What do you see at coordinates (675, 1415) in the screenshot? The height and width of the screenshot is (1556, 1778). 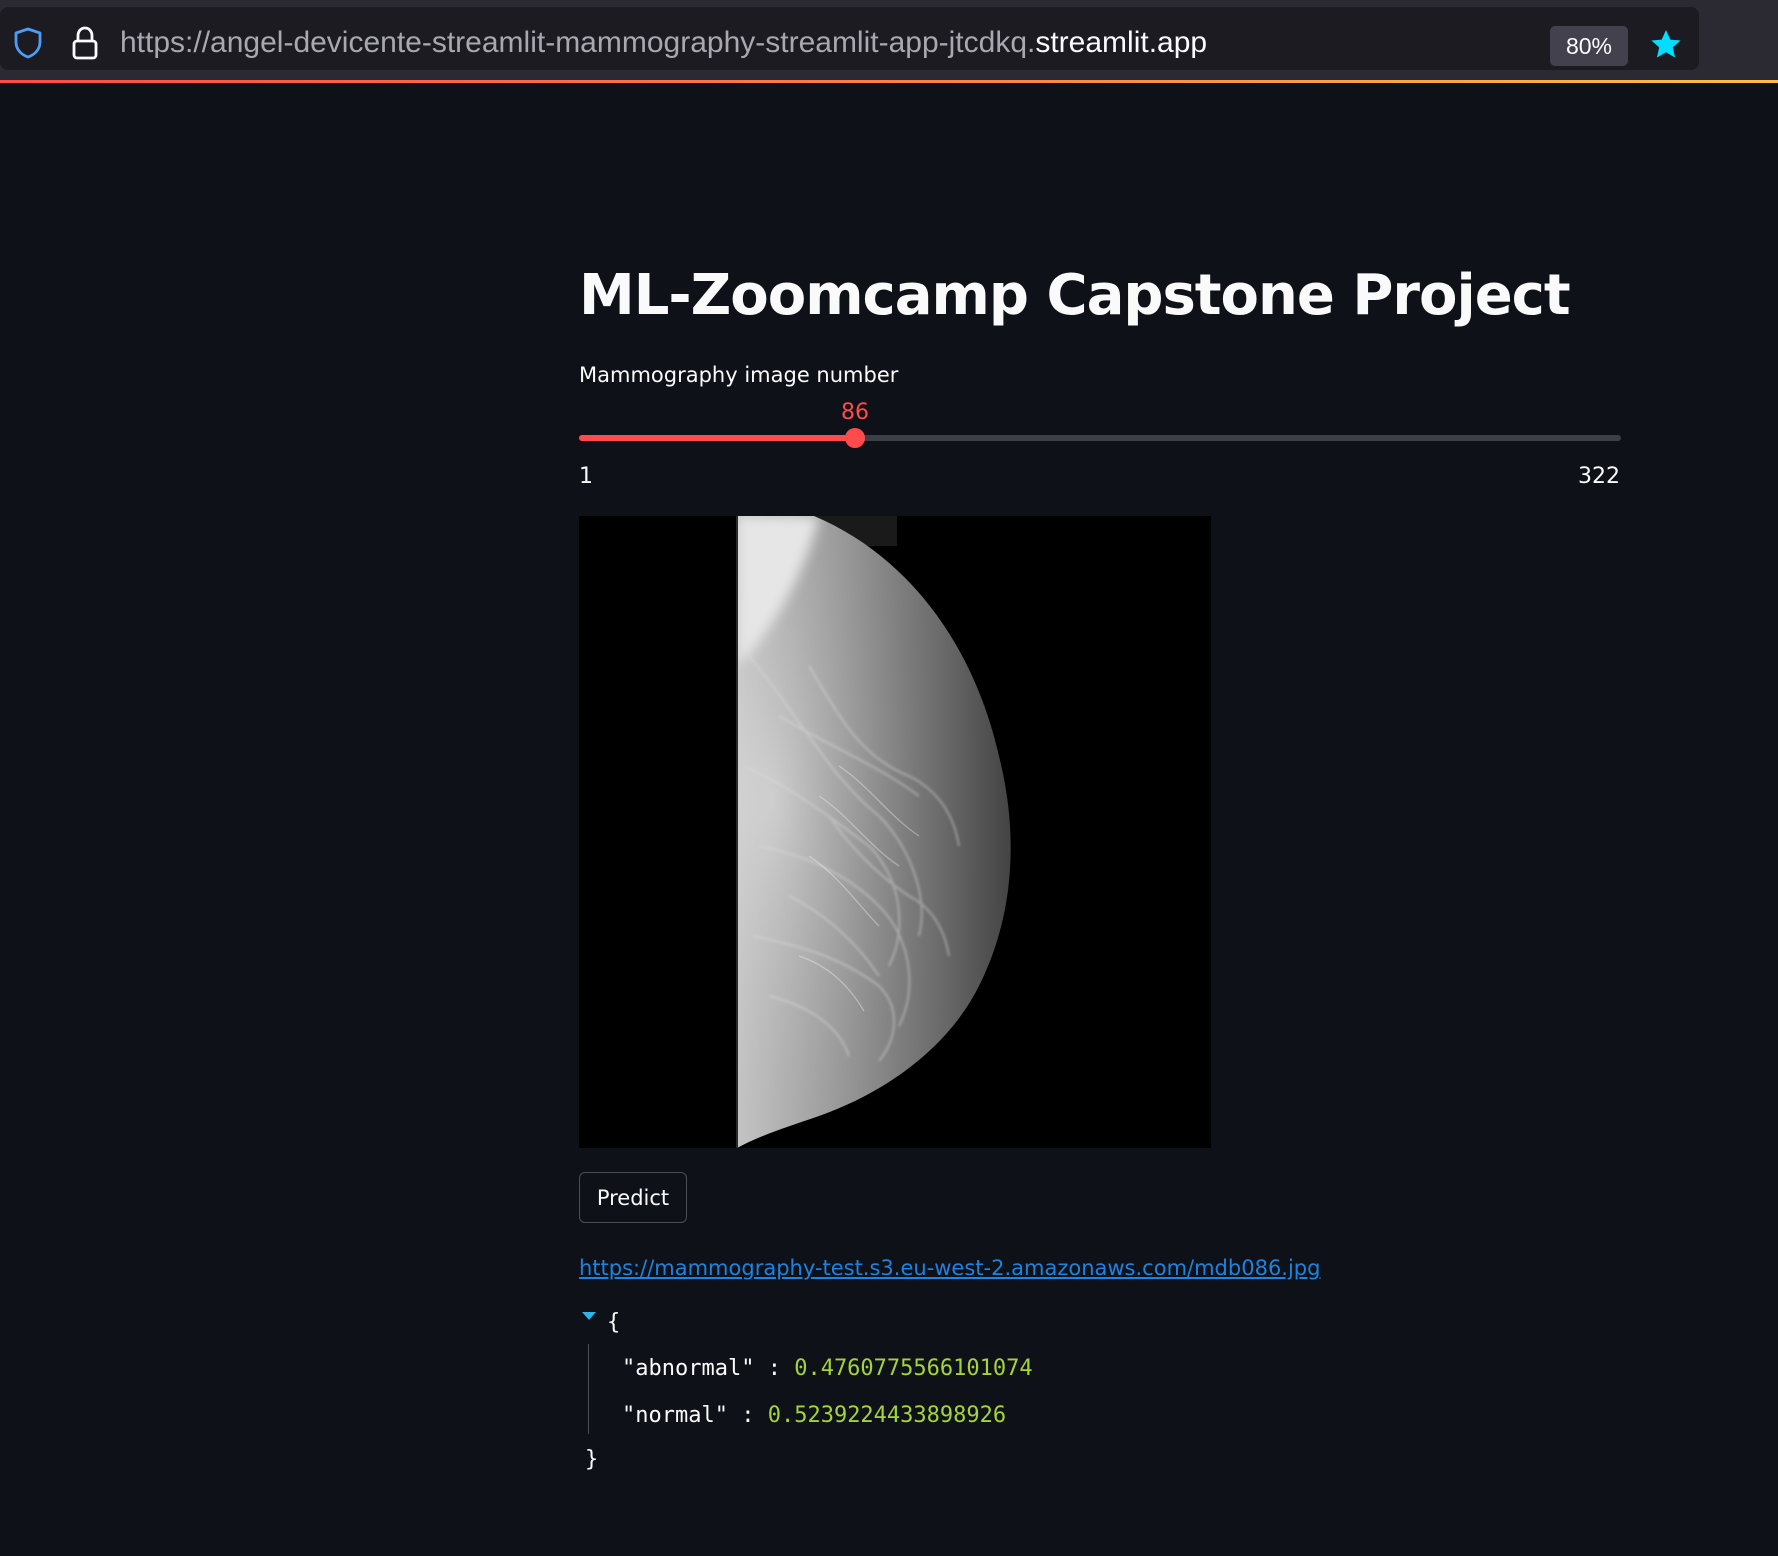 I see `json-key: "normal"` at bounding box center [675, 1415].